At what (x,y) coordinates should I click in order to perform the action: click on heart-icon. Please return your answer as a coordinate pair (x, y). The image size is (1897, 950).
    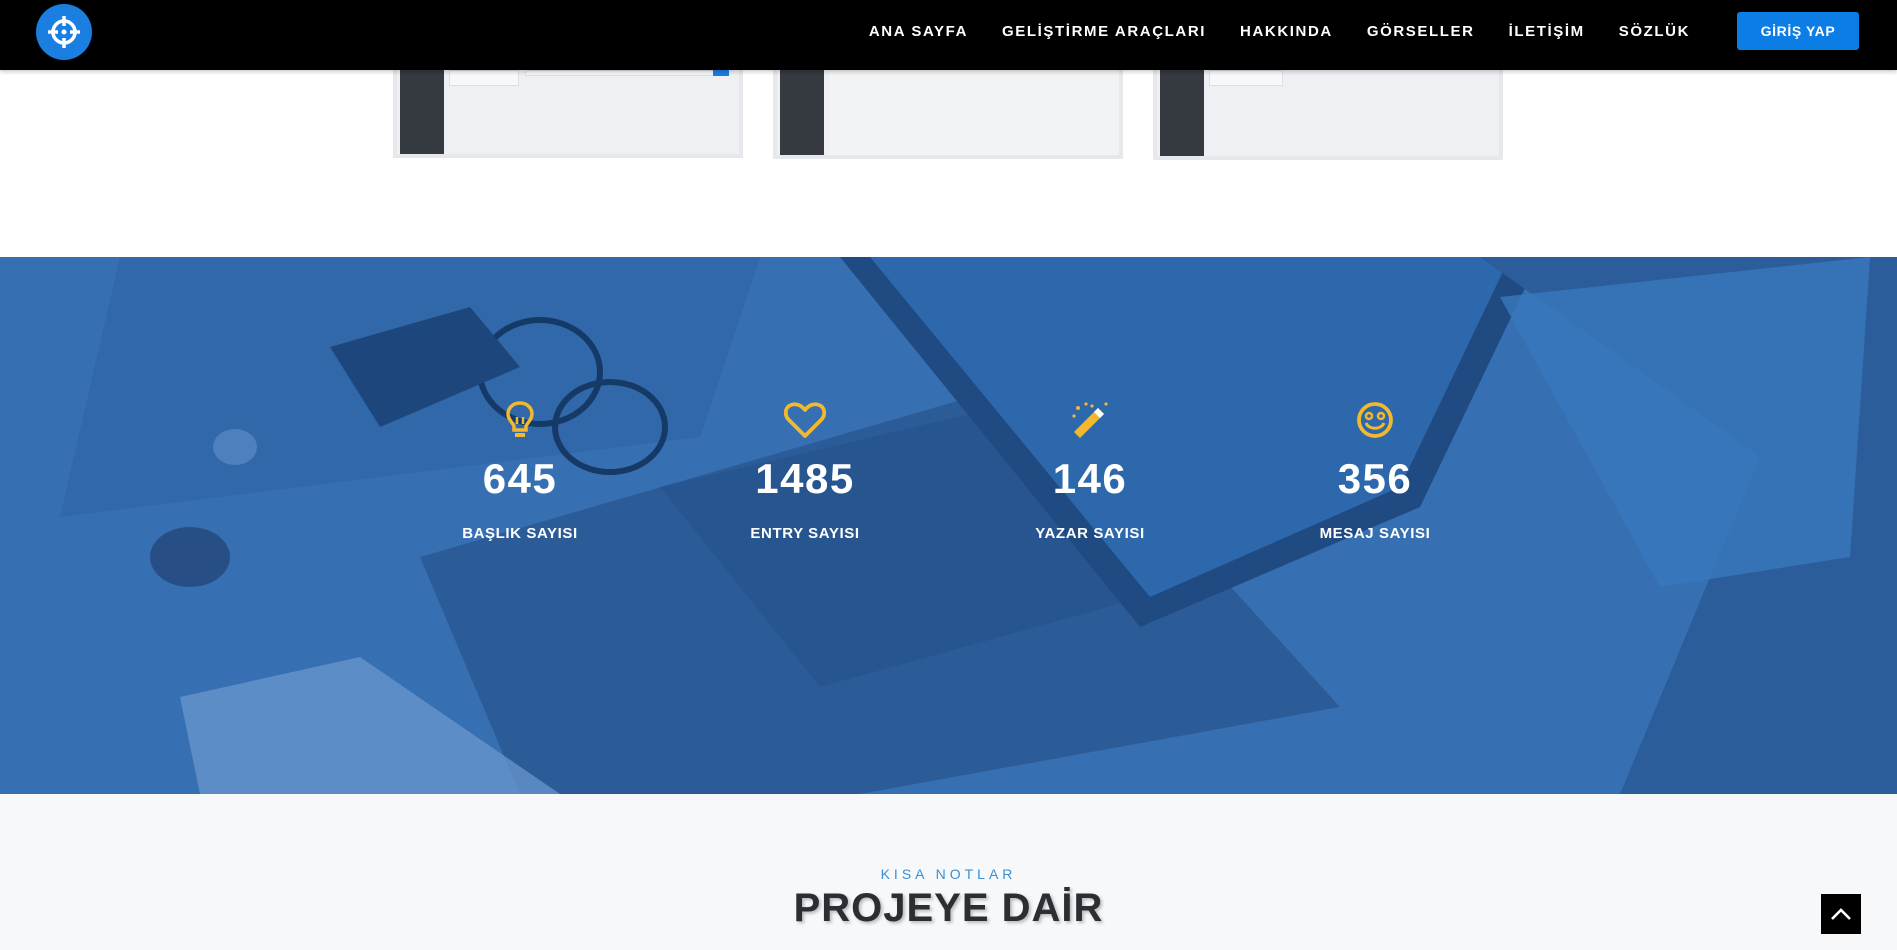
    Looking at the image, I should click on (805, 420).